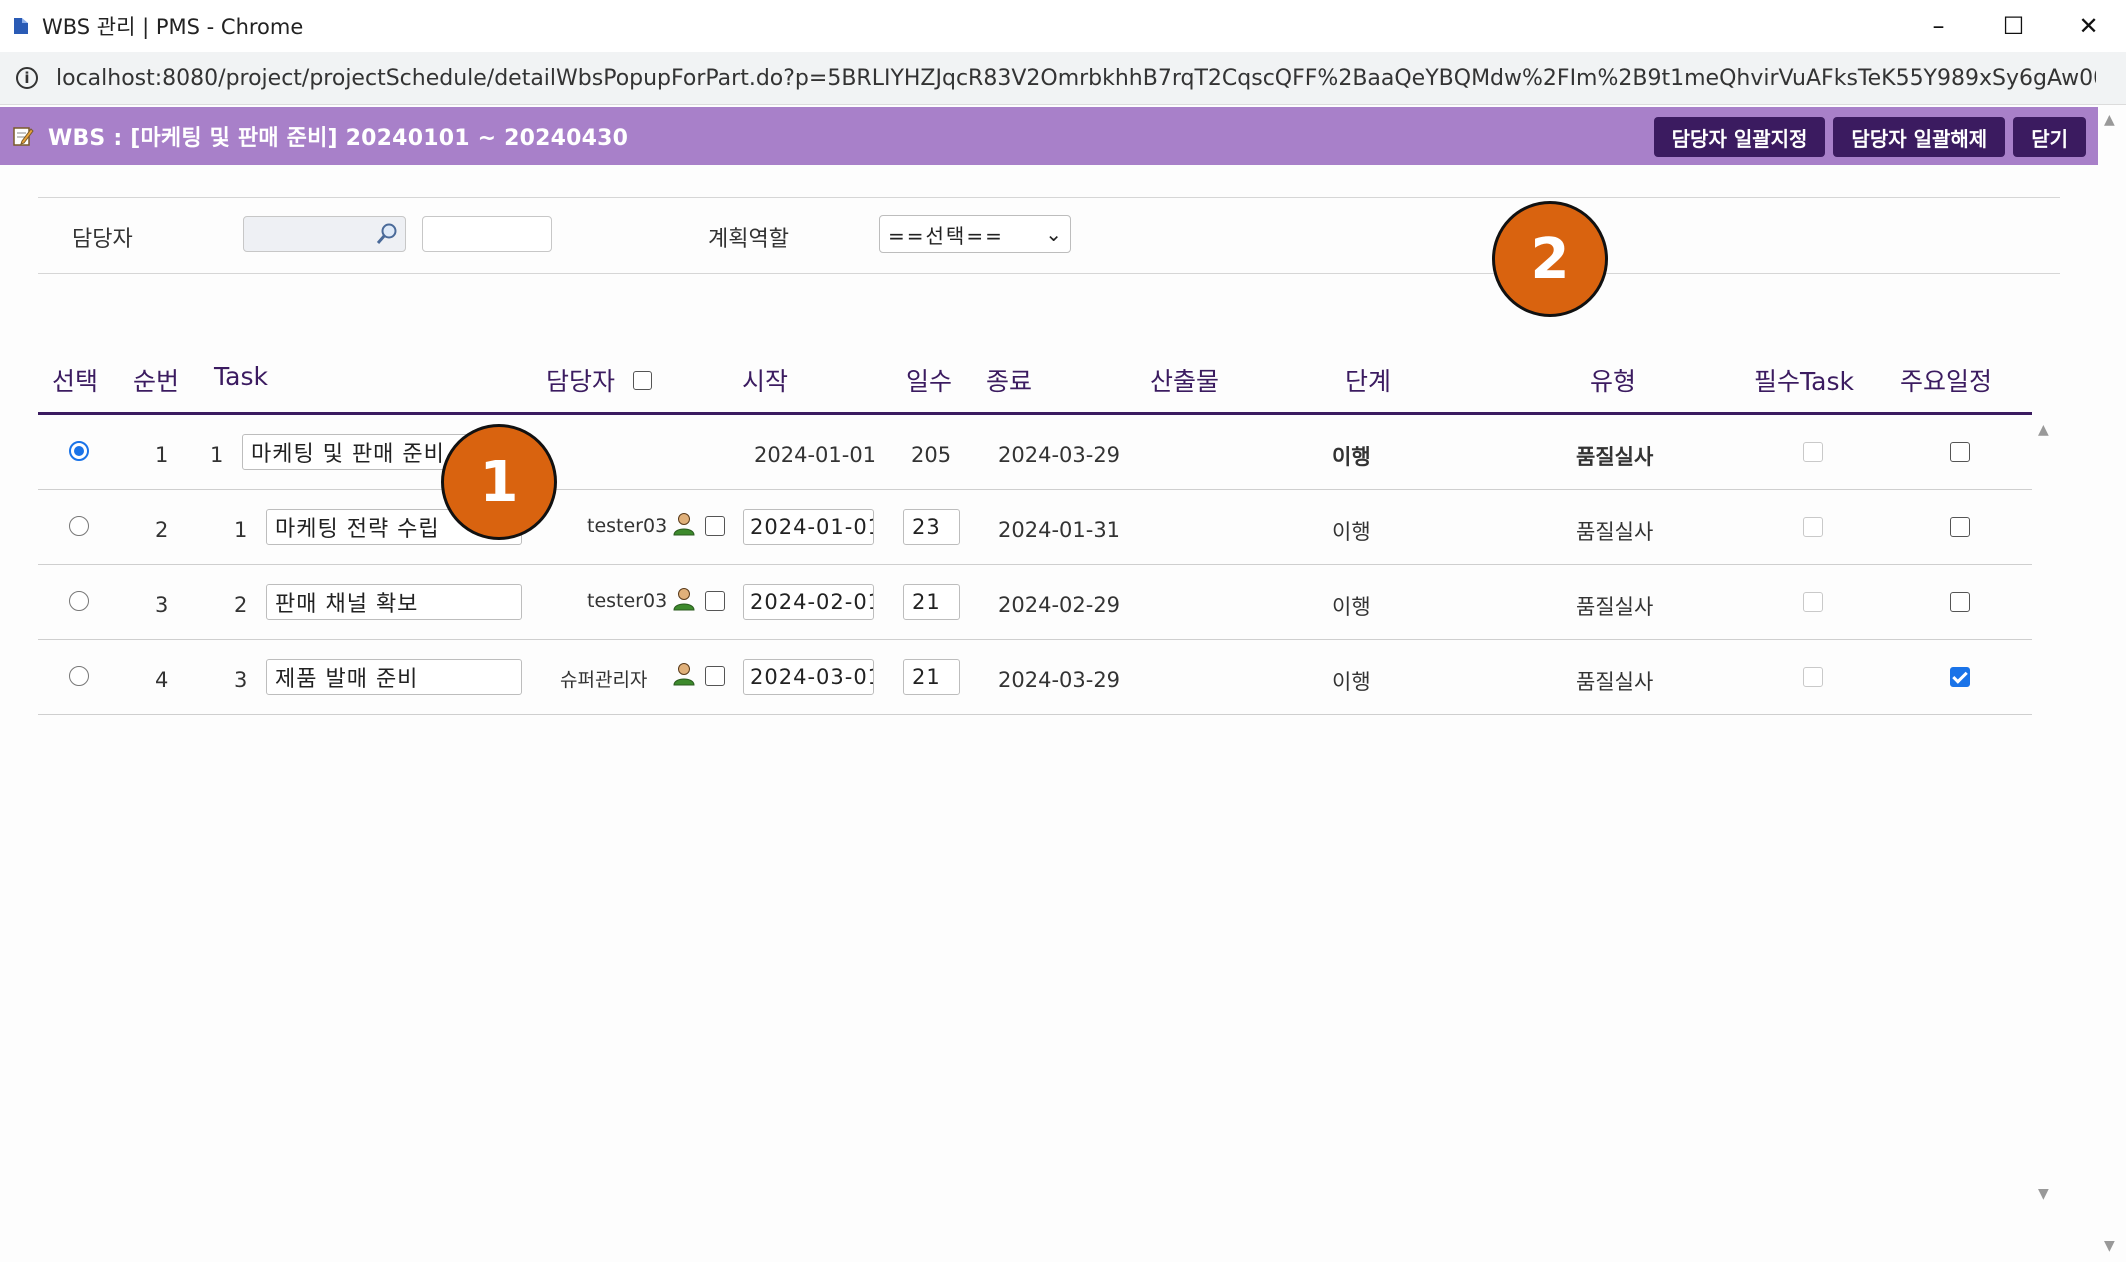  Describe the element at coordinates (1919, 137) in the screenshot. I see `unassign-all-button: 담당자 일괄해제` at that location.